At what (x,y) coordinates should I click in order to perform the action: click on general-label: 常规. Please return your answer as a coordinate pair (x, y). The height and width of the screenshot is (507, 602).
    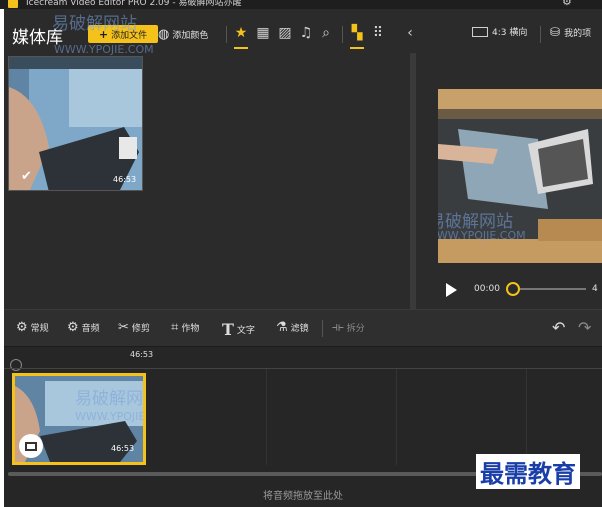
    Looking at the image, I should click on (39, 329).